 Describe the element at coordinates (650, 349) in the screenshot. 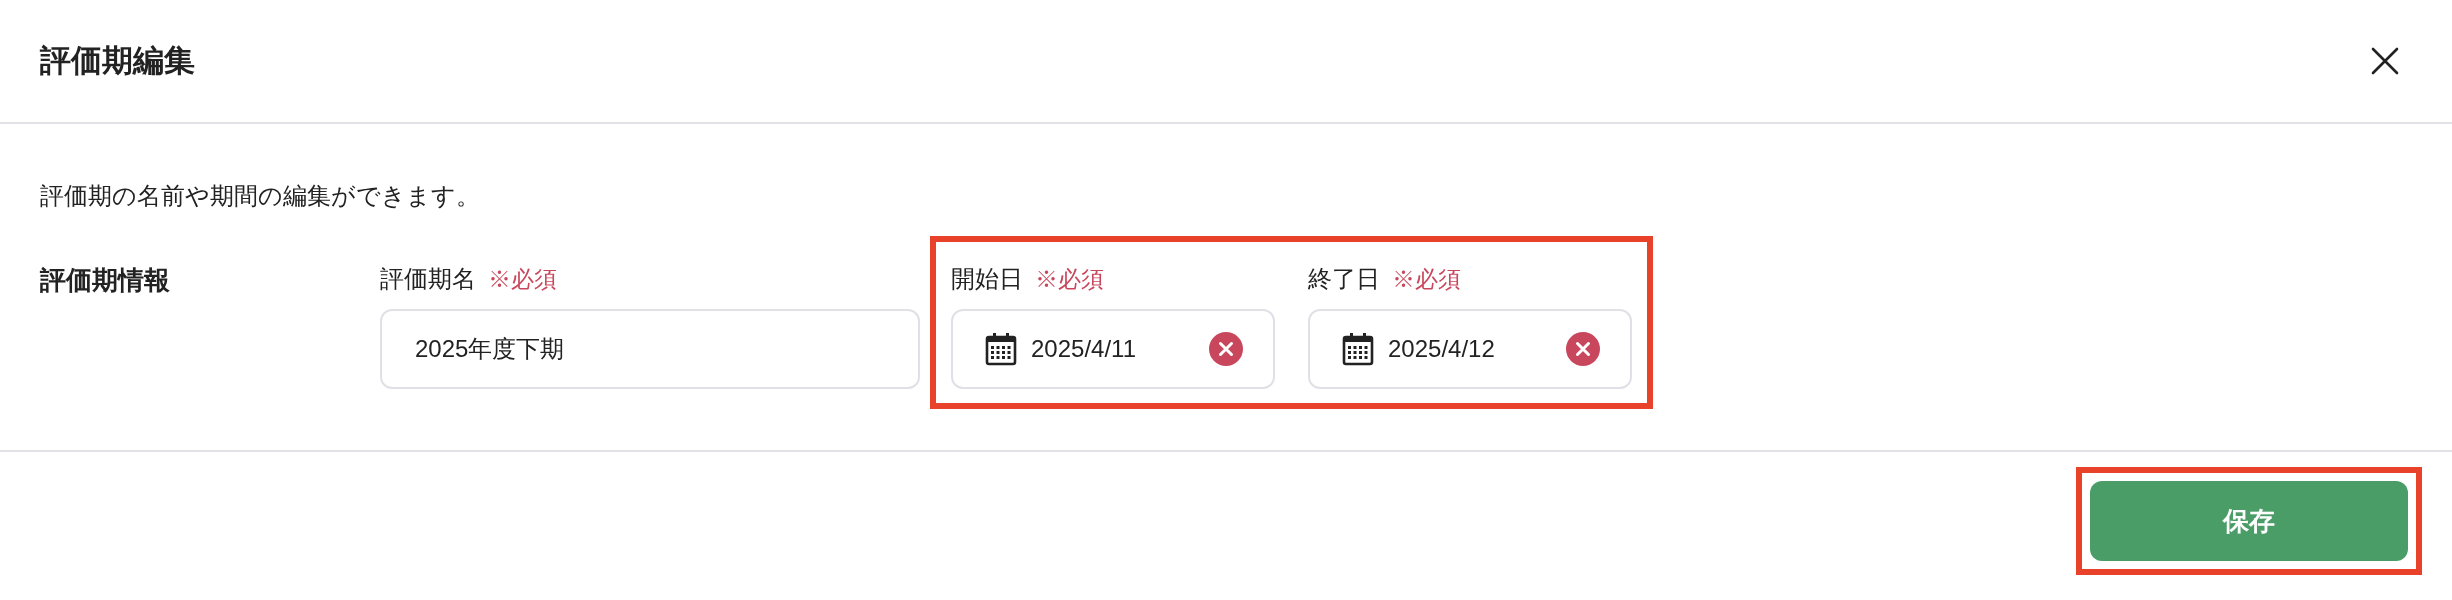

I see `input-field: 2025年度下期` at that location.